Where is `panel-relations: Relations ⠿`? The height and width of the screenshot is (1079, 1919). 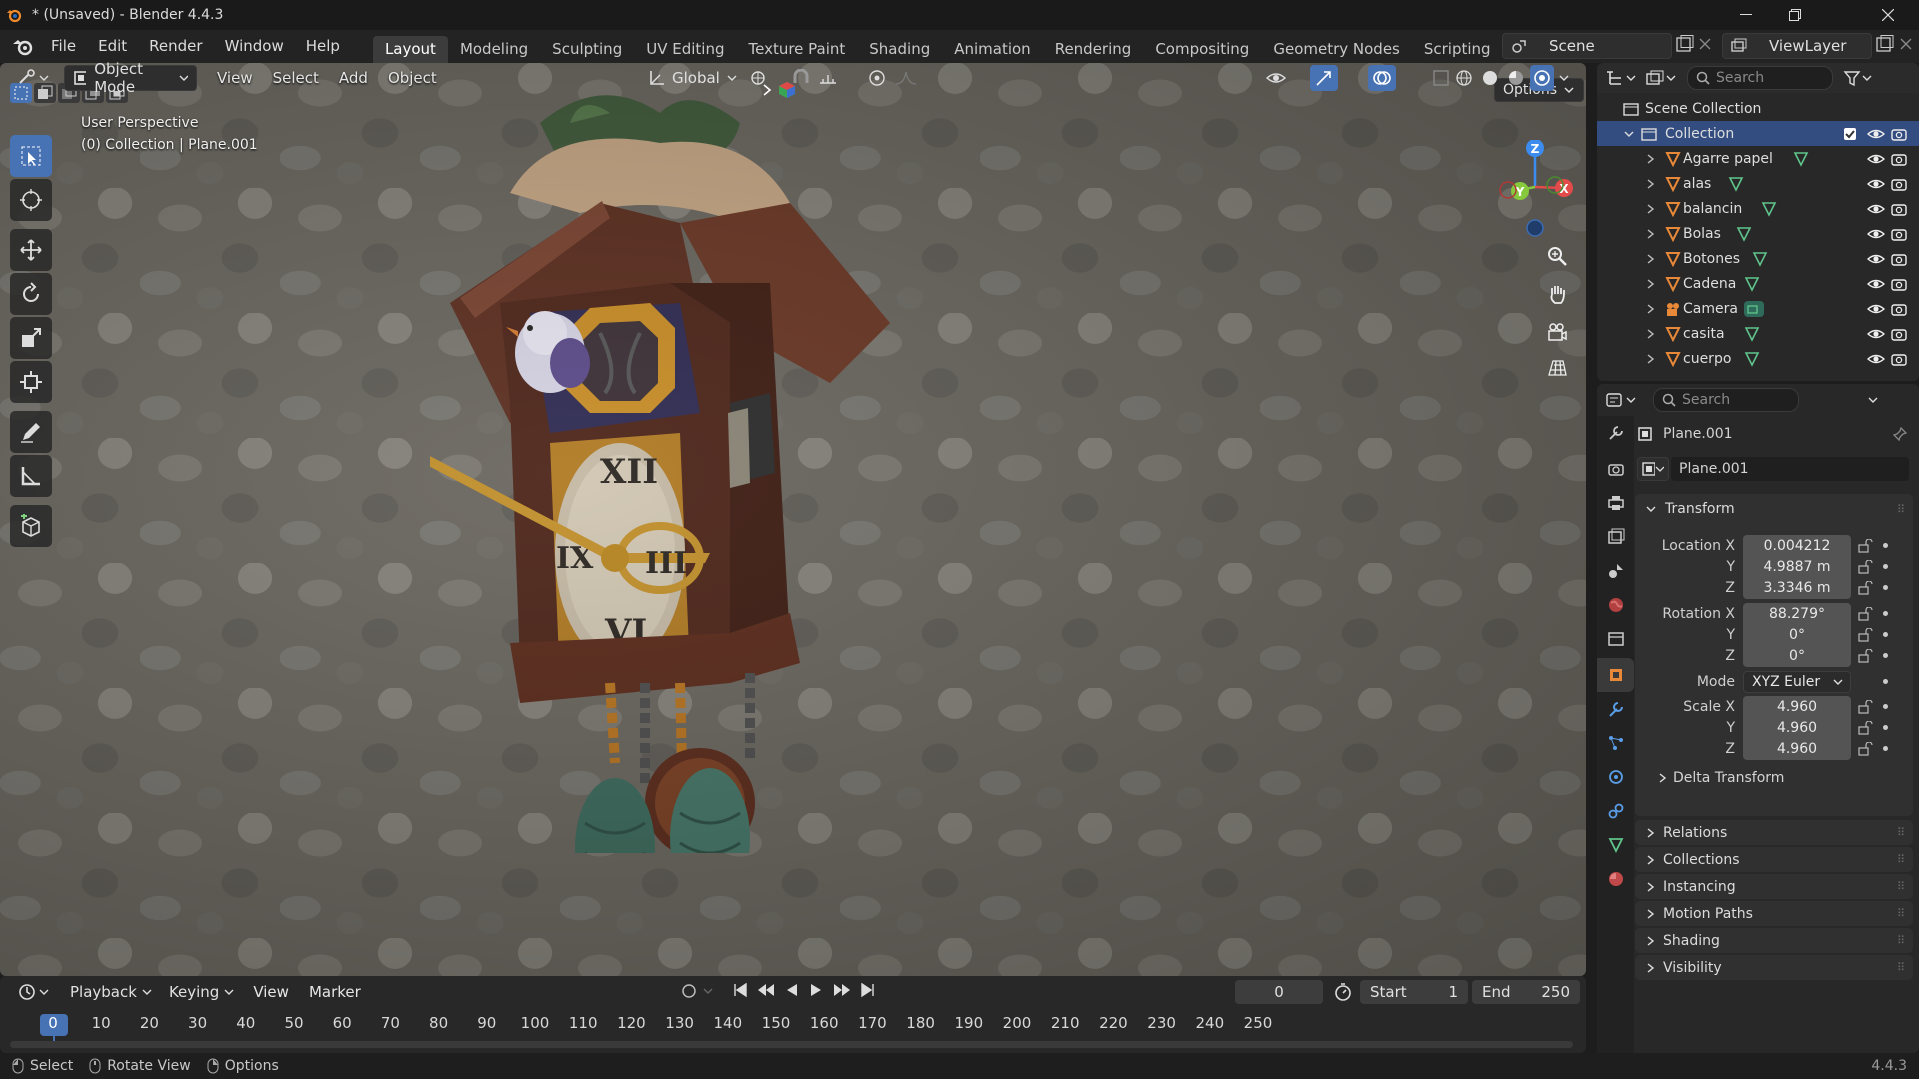 panel-relations: Relations ⠿ is located at coordinates (1774, 832).